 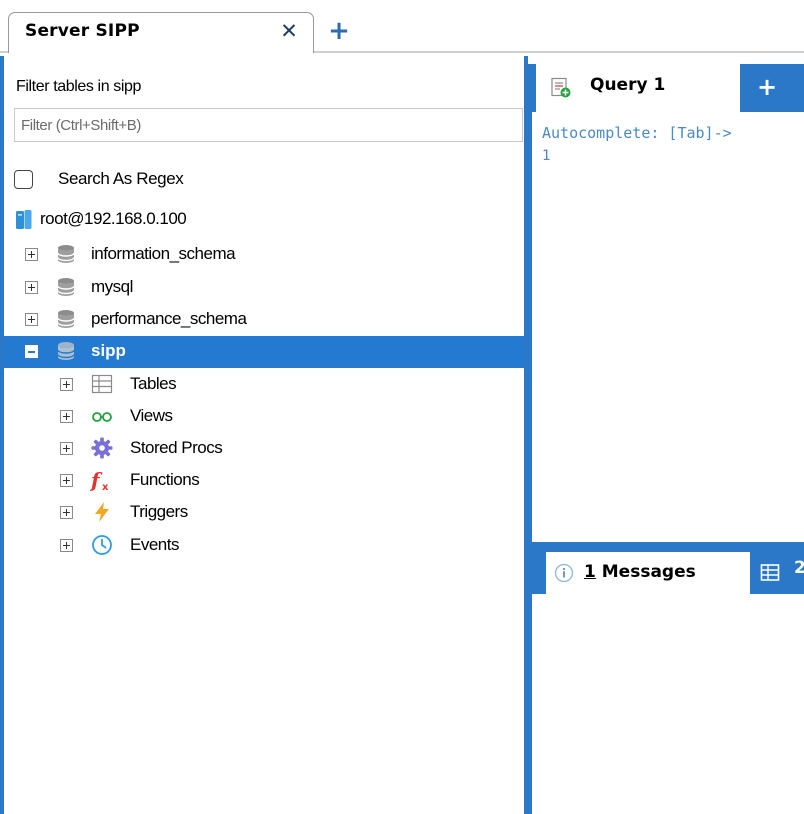 What do you see at coordinates (102, 384) in the screenshot?
I see `table-icon` at bounding box center [102, 384].